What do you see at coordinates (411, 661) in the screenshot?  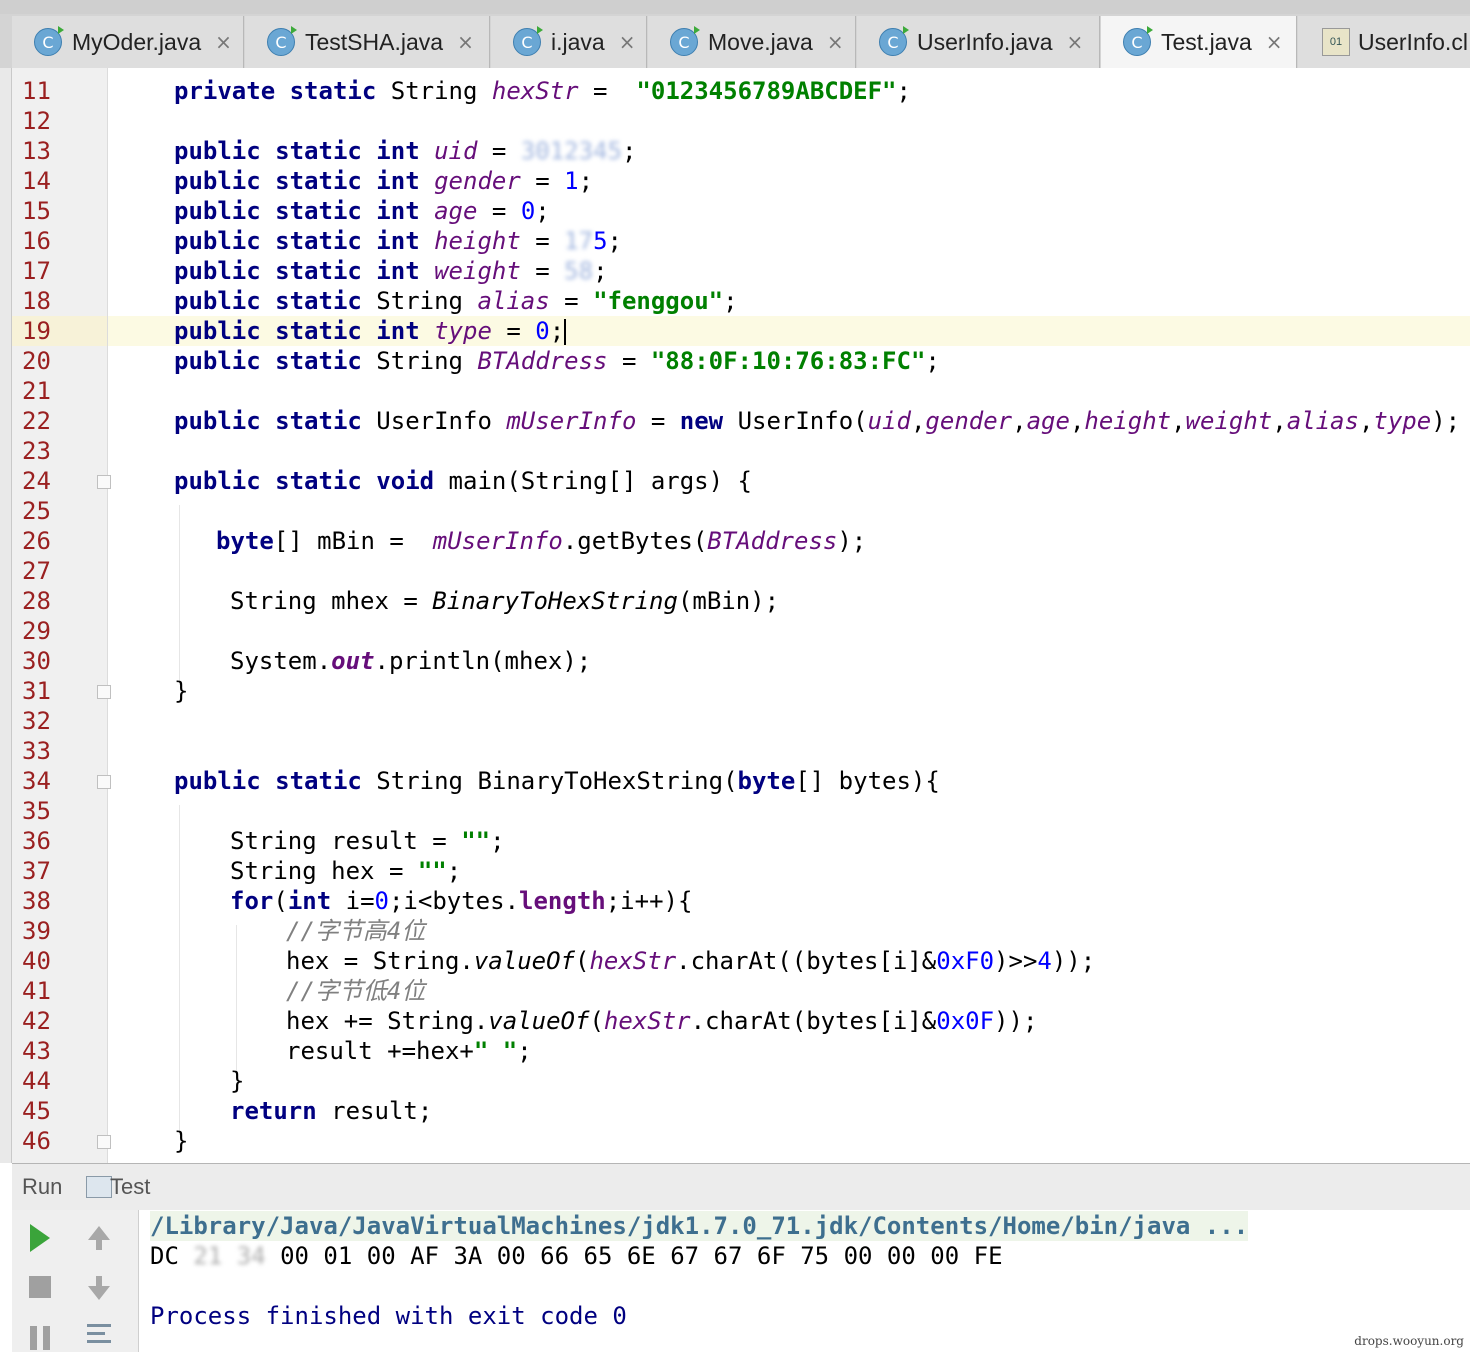 I see `code-line-30: System.out.println(mhex);` at bounding box center [411, 661].